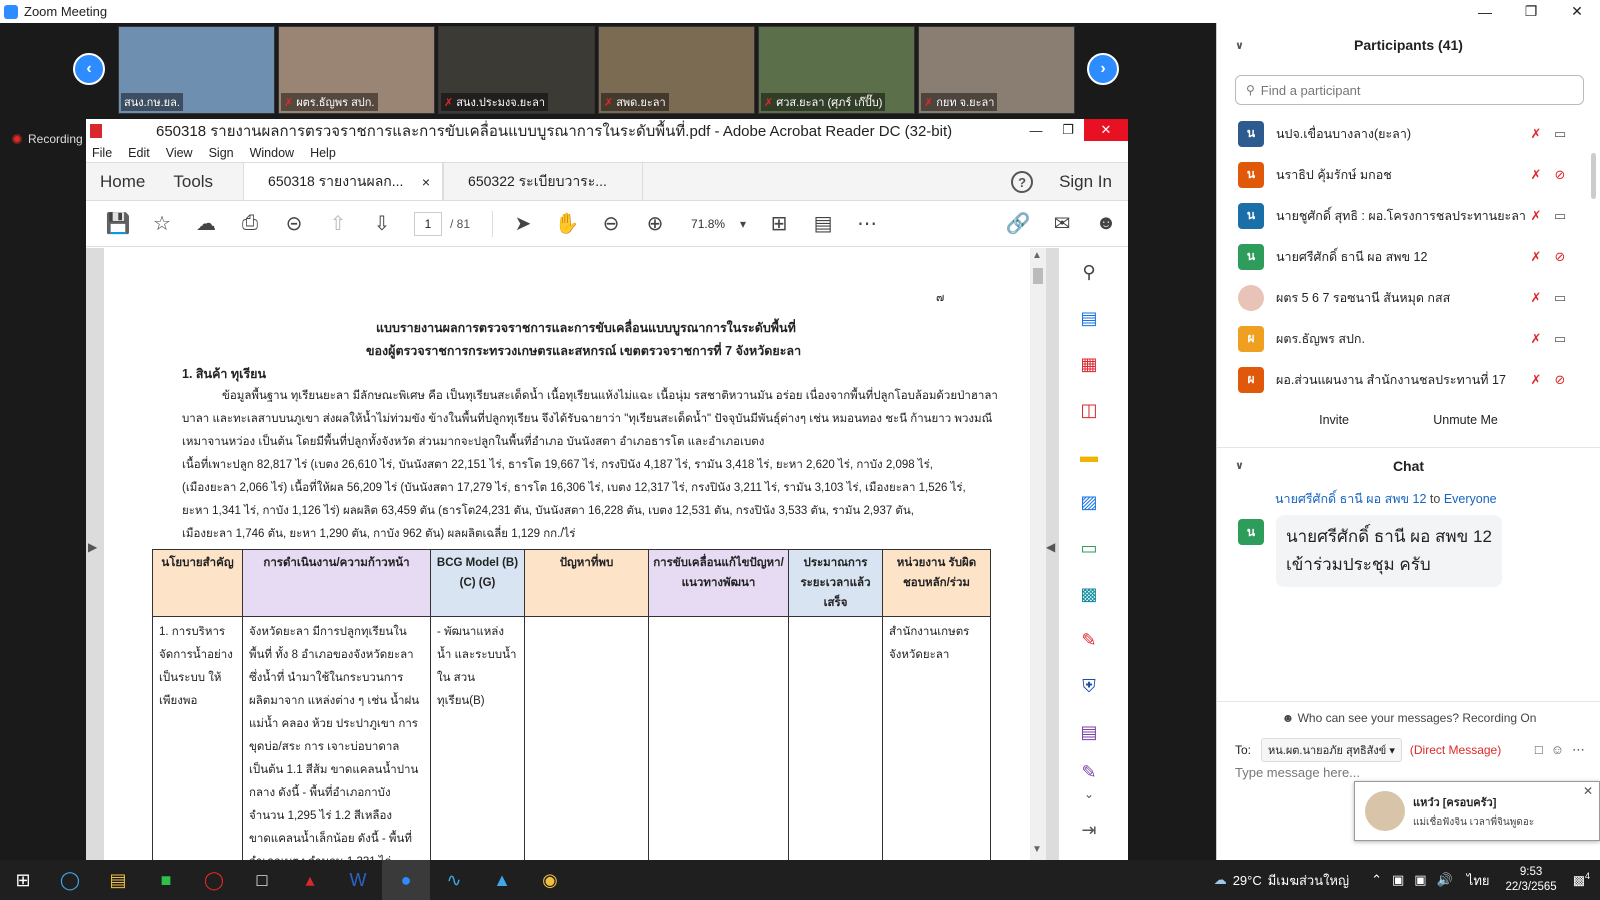  I want to click on notifications-icon: ▩4, so click(1581, 879).